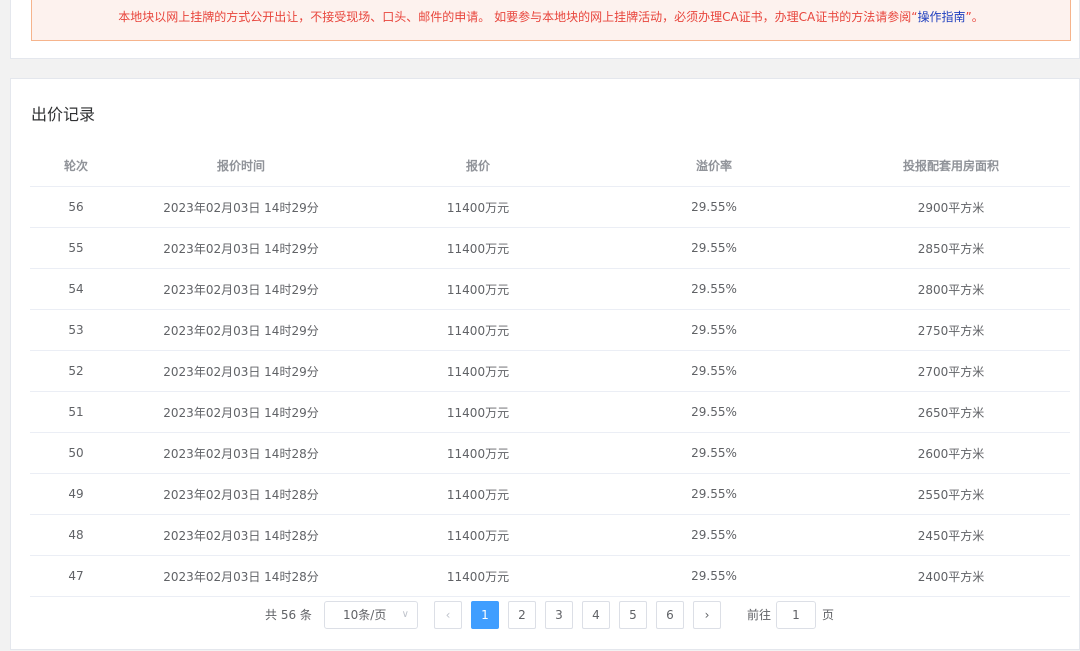  Describe the element at coordinates (550, 166) in the screenshot. I see `table-header: 轮次 报价时间 报价 溢价率 投报配套用房面积` at that location.